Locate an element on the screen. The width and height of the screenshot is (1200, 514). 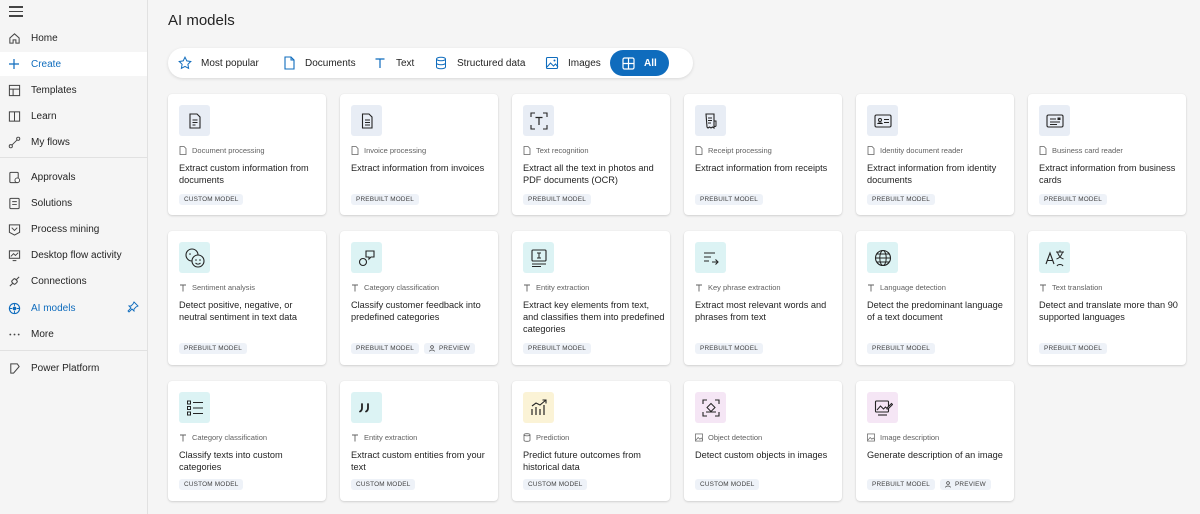
data-small-icon is located at coordinates (527, 437).